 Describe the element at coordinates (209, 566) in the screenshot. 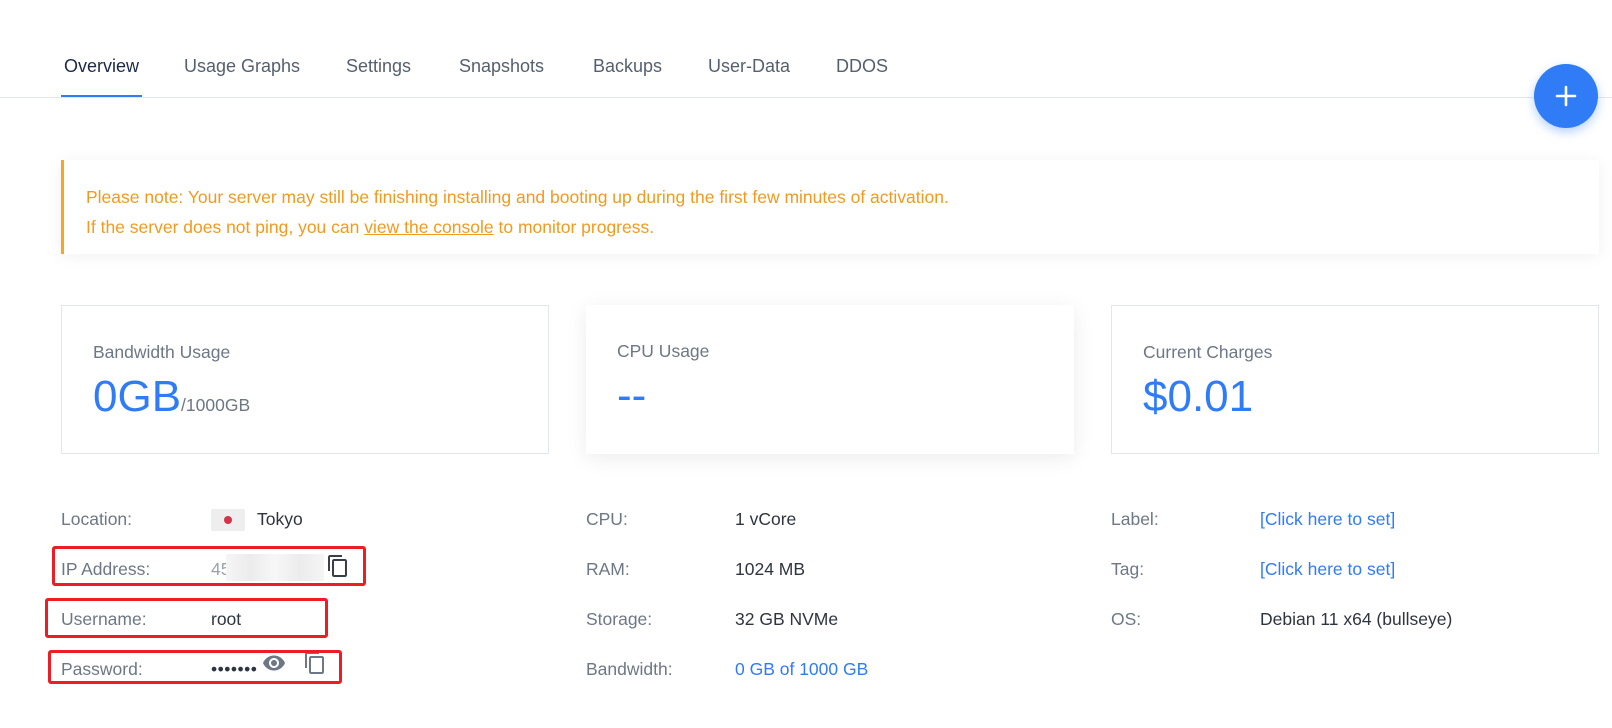

I see `ip-highlight-box` at that location.